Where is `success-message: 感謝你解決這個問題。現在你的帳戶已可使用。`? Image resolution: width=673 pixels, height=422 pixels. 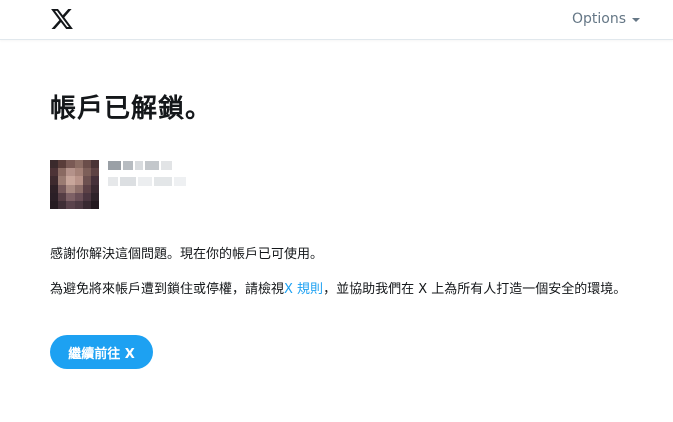 success-message: 感謝你解決這個問題。現在你的帳戶已可使用。 is located at coordinates (187, 254).